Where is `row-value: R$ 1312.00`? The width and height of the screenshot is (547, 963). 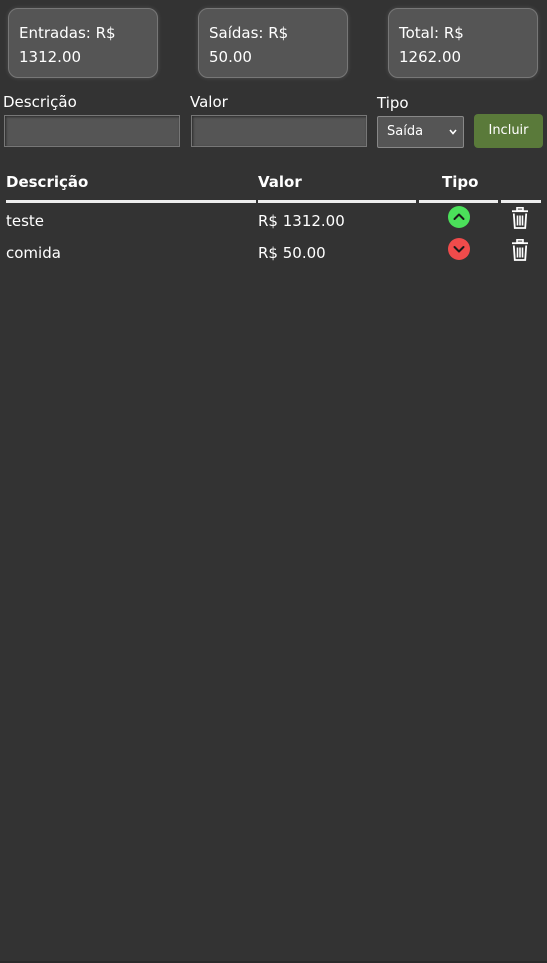
row-value: R$ 1312.00 is located at coordinates (301, 221).